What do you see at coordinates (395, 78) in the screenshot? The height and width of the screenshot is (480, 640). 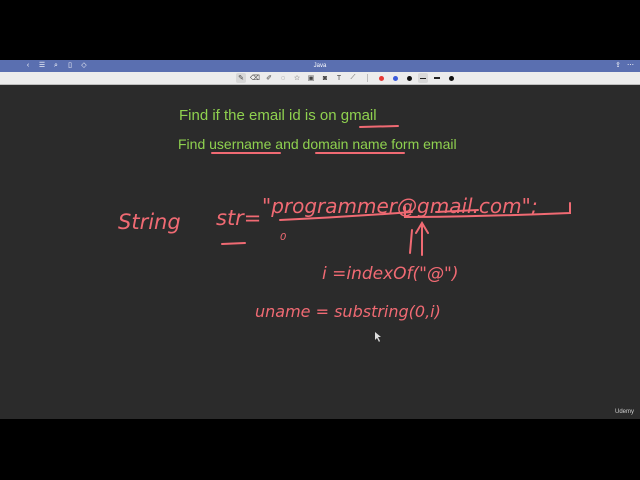 I see `color-blue-swatch` at bounding box center [395, 78].